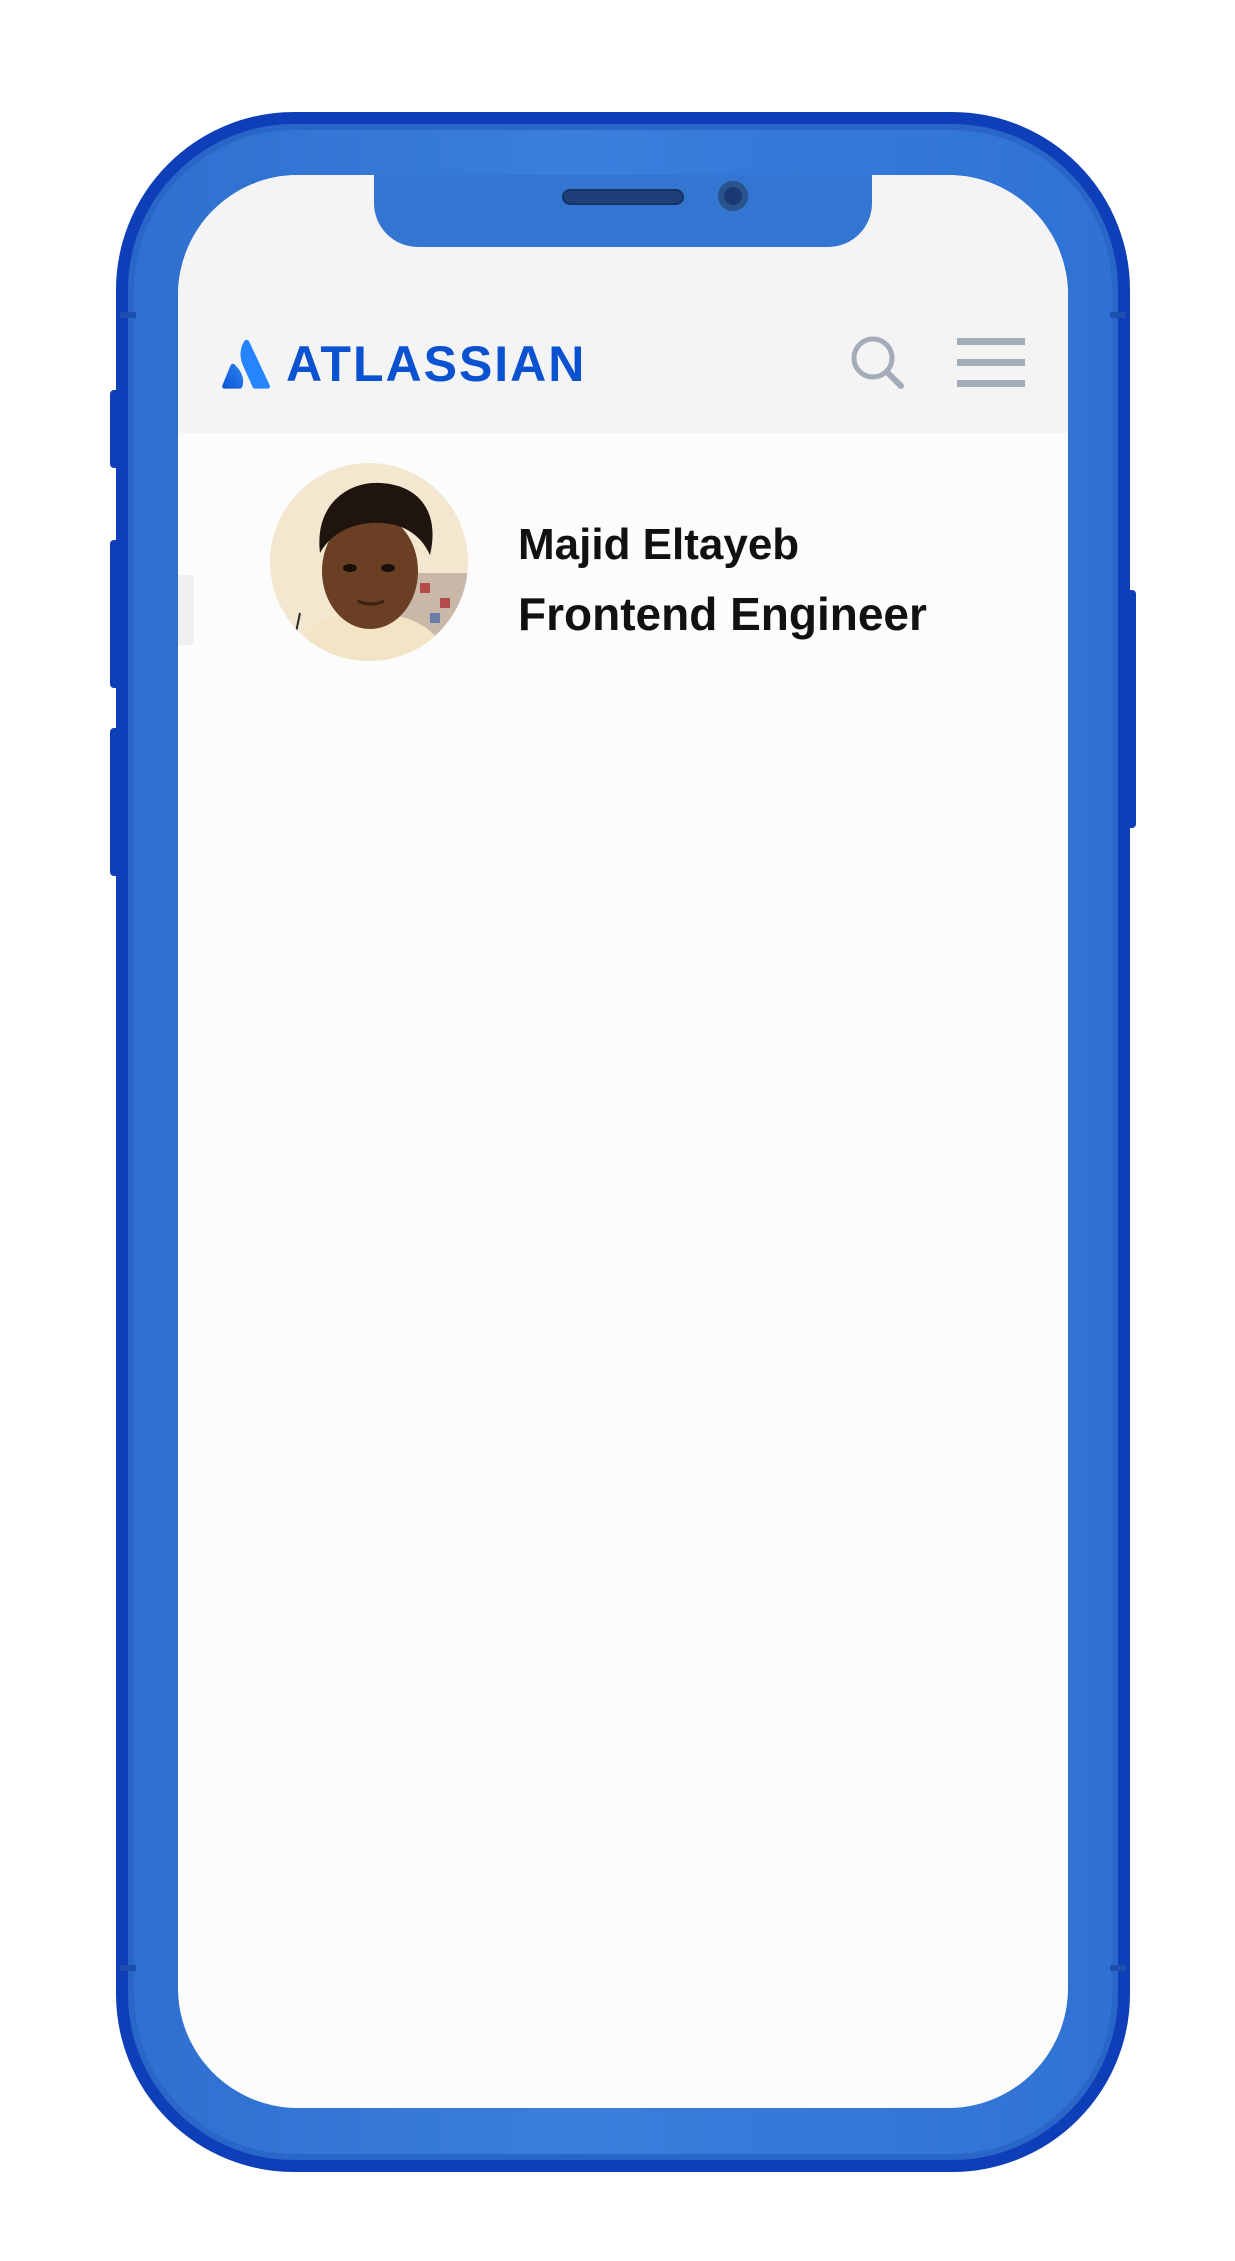 The width and height of the screenshot is (1235, 2261). I want to click on earpiece-speaker, so click(623, 197).